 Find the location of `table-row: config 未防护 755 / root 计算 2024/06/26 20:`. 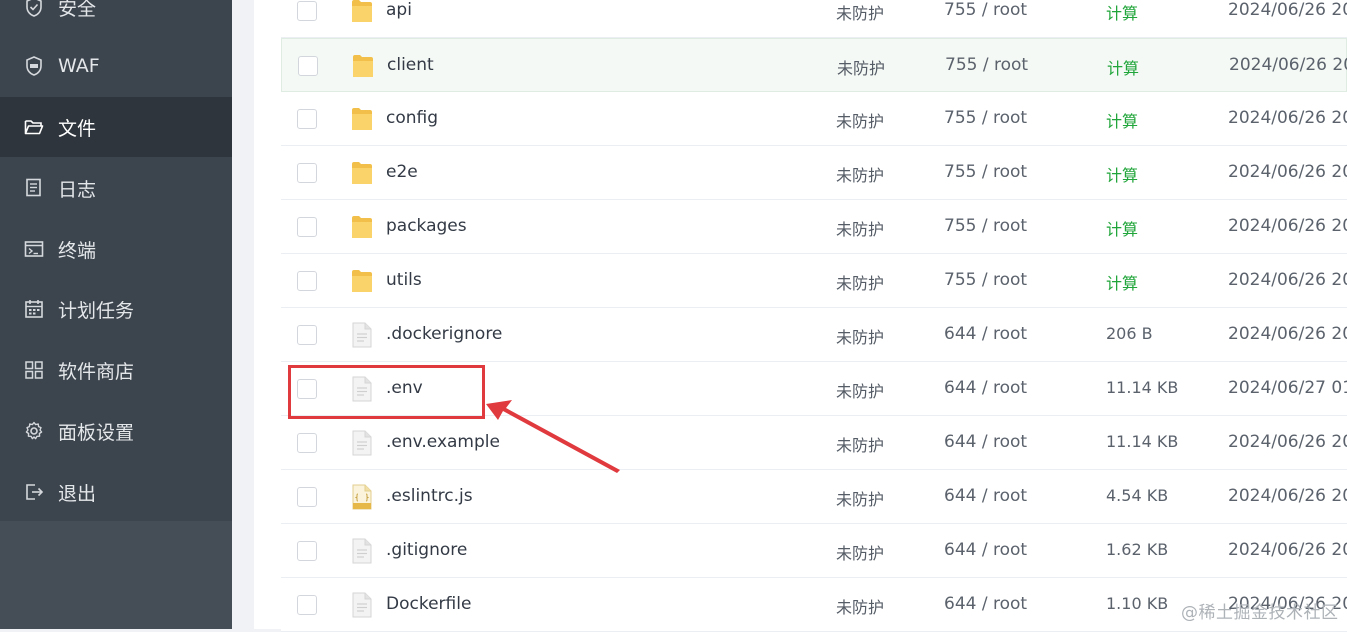

table-row: config 未防护 755 / root 计算 2024/06/26 20: is located at coordinates (814, 119).